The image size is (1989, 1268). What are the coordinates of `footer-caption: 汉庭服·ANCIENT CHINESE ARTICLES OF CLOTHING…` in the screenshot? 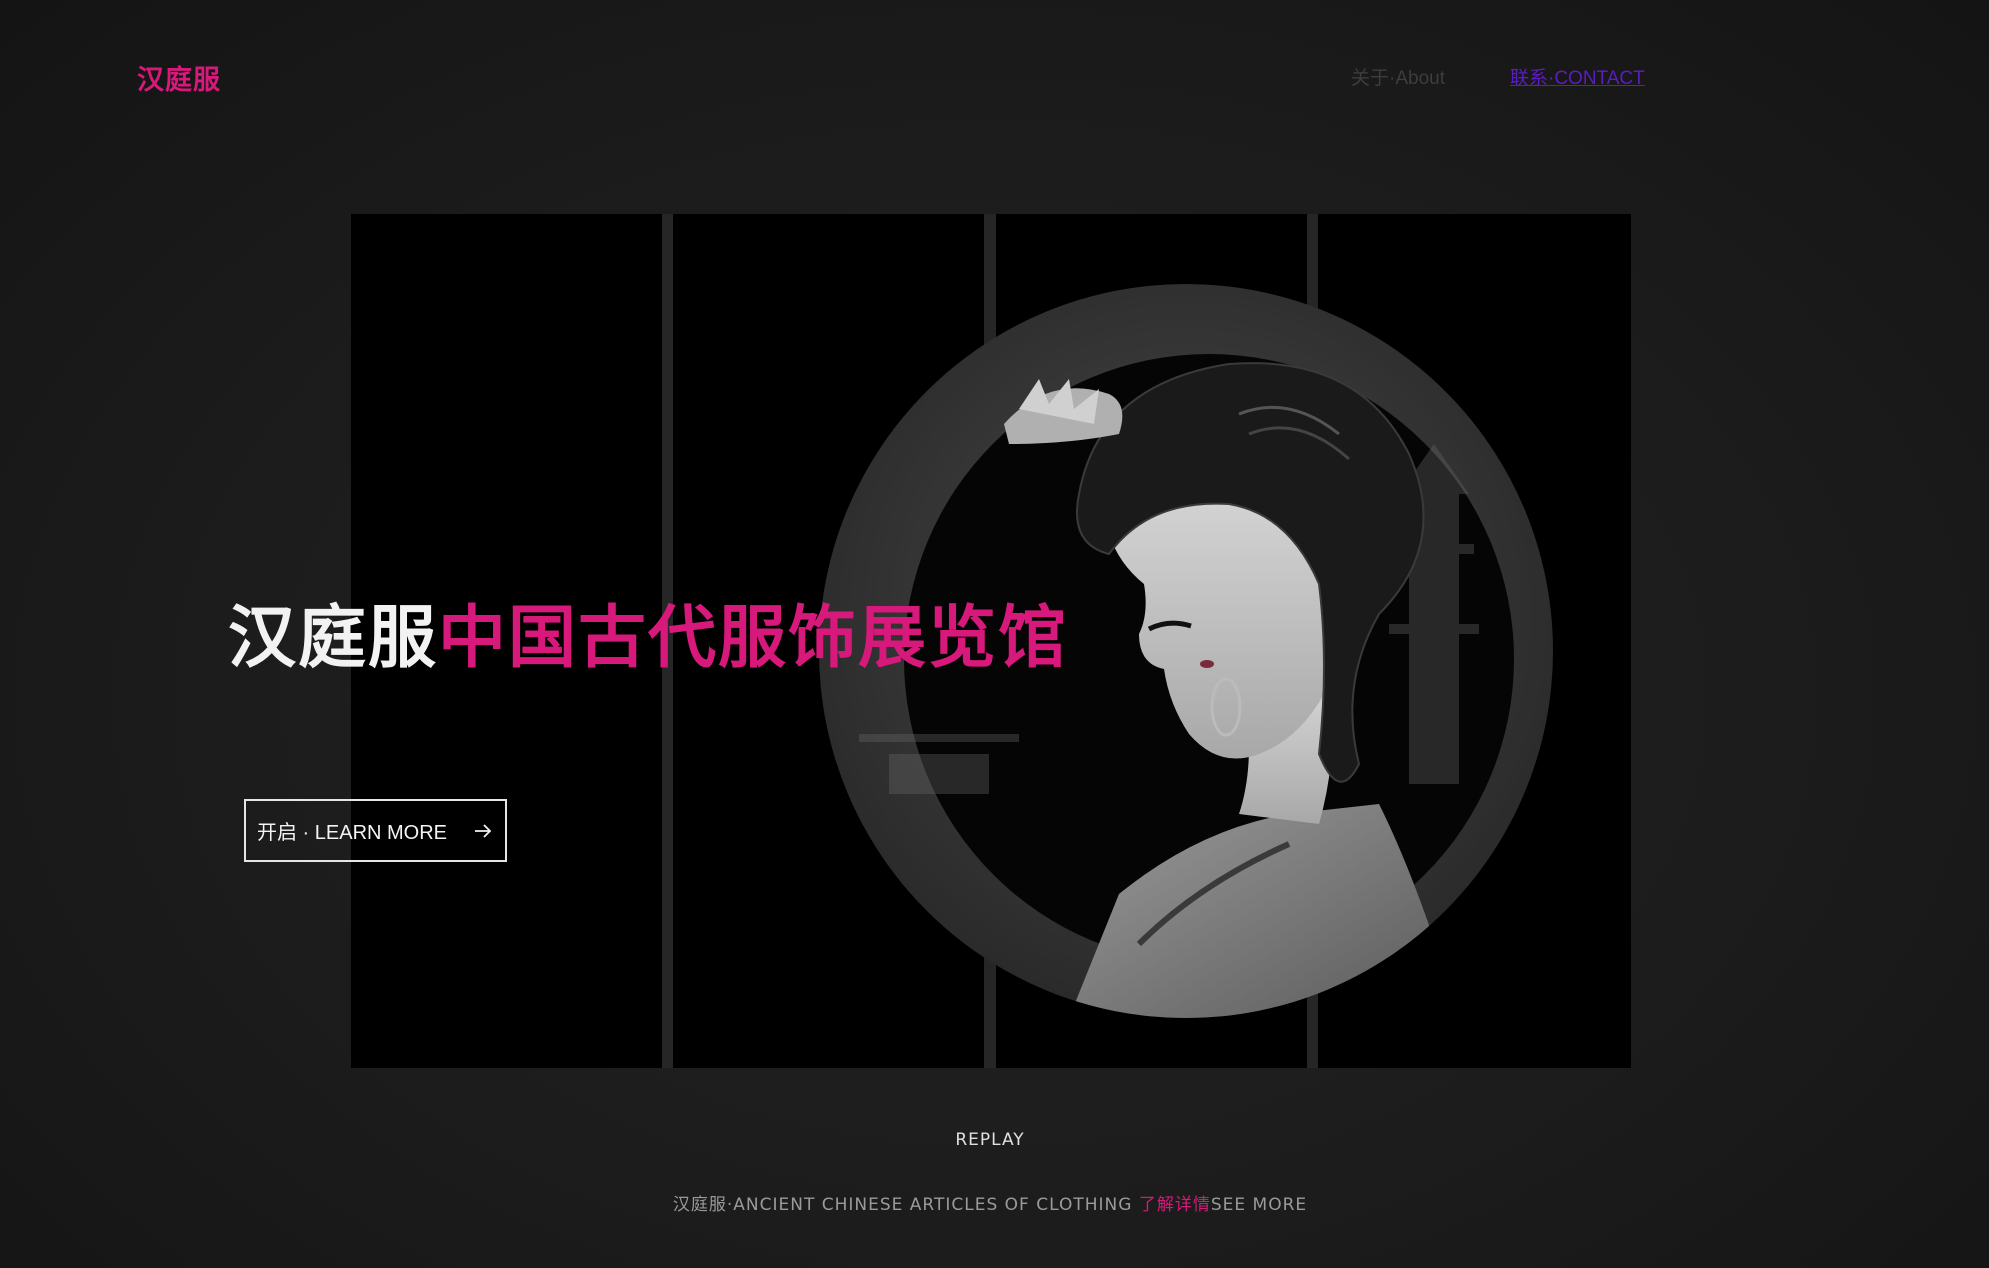 It's located at (990, 1202).